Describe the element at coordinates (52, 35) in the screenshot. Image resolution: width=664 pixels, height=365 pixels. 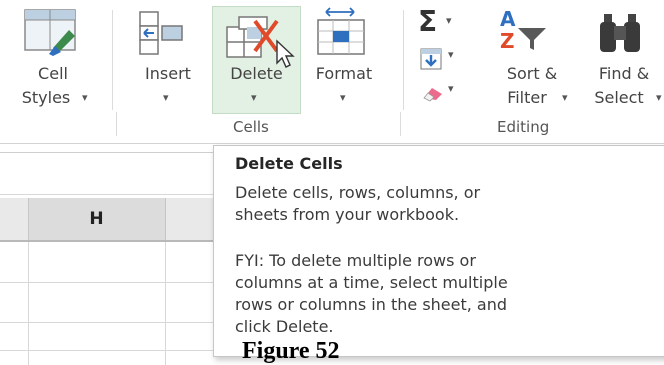
I see `cell-styles-icon` at that location.